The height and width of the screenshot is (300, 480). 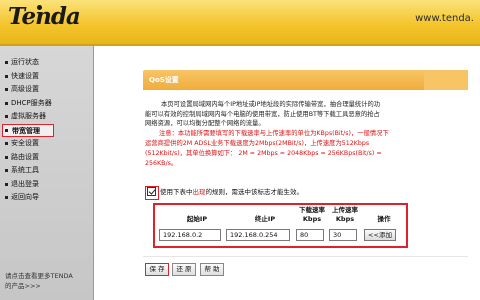 What do you see at coordinates (283, 80) in the screenshot?
I see `panel-header: QoS设置` at bounding box center [283, 80].